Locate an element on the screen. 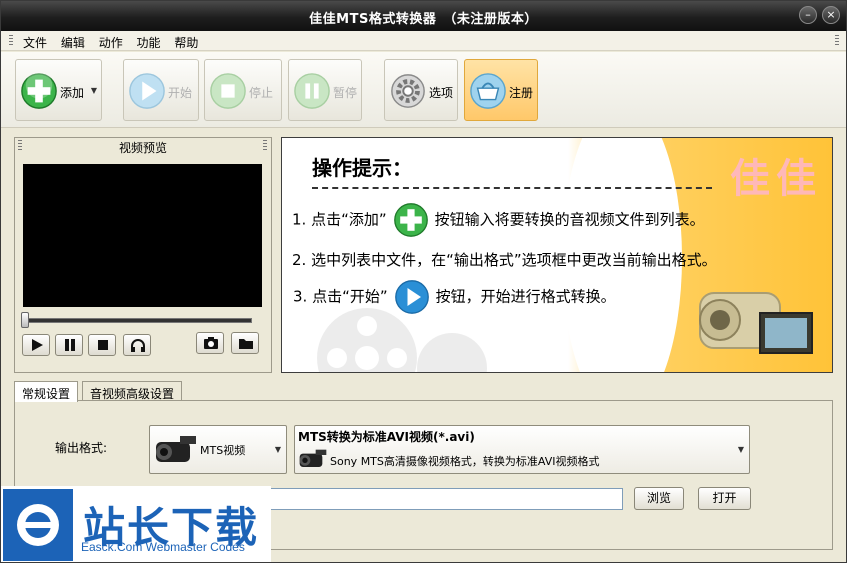  pause-control is located at coordinates (69, 345).